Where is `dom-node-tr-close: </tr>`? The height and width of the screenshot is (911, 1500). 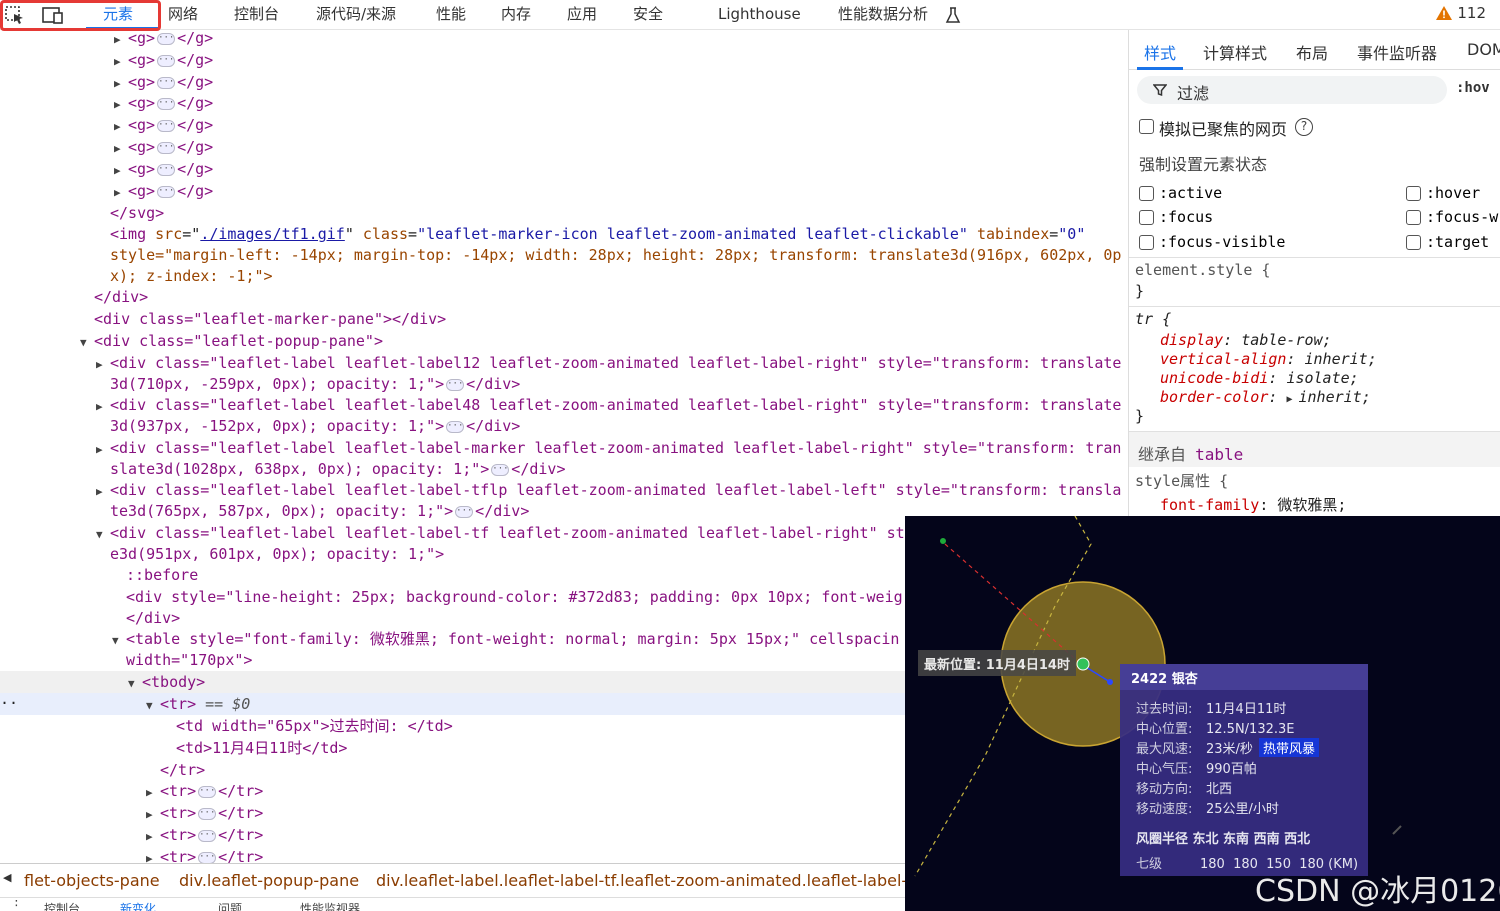 dom-node-tr-close: </tr> is located at coordinates (182, 770).